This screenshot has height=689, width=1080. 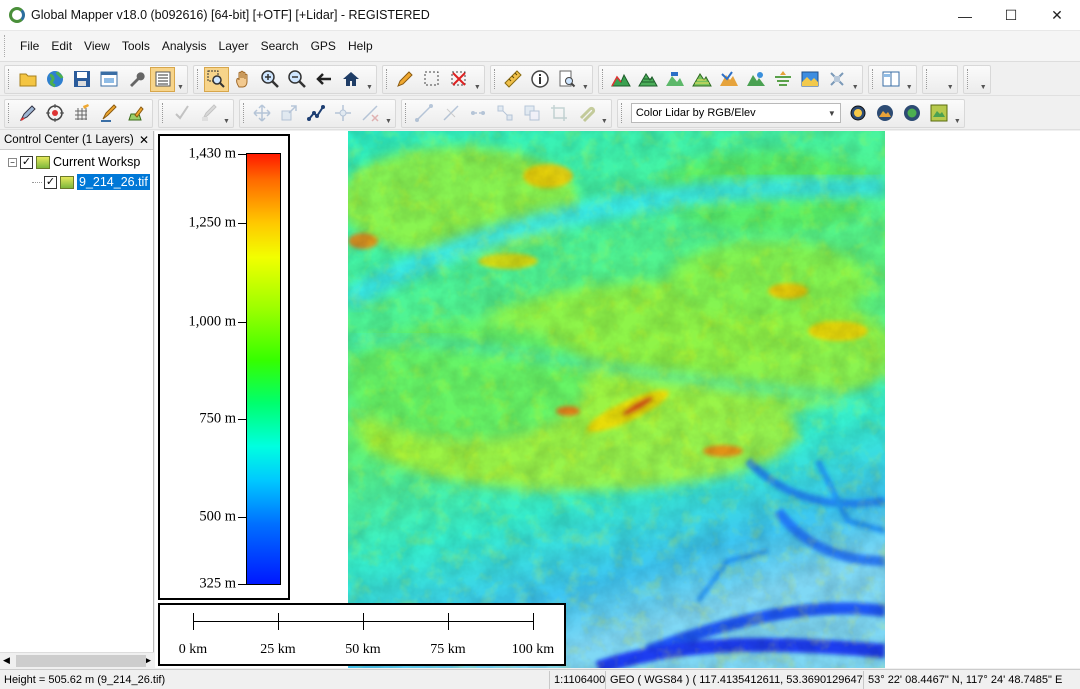 What do you see at coordinates (702, 79) in the screenshot?
I see `contour-button` at bounding box center [702, 79].